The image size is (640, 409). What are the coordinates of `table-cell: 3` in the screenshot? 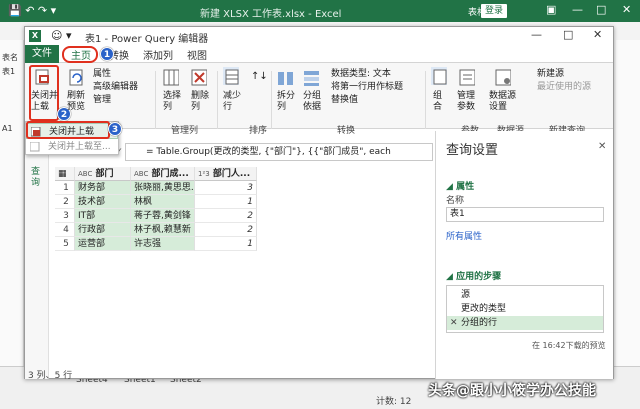 It's located at (226, 188).